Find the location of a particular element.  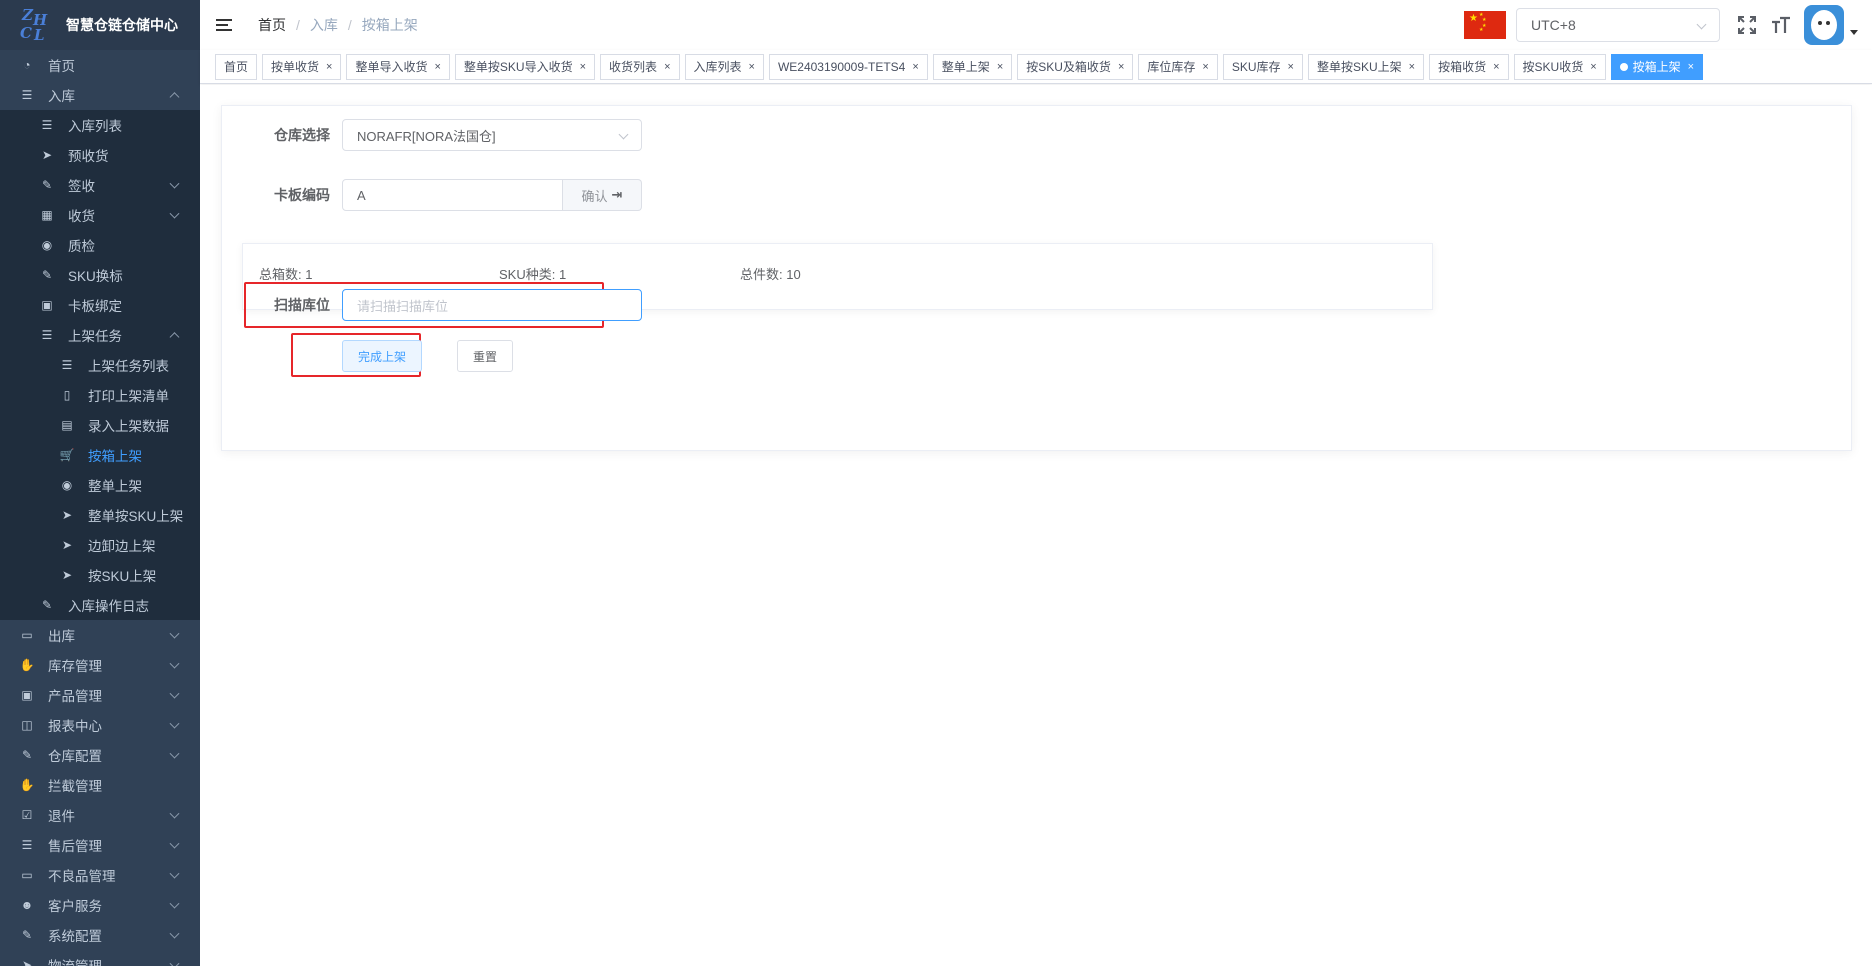

sidebar-item-29: ✎ 系统配置 is located at coordinates (100, 935).